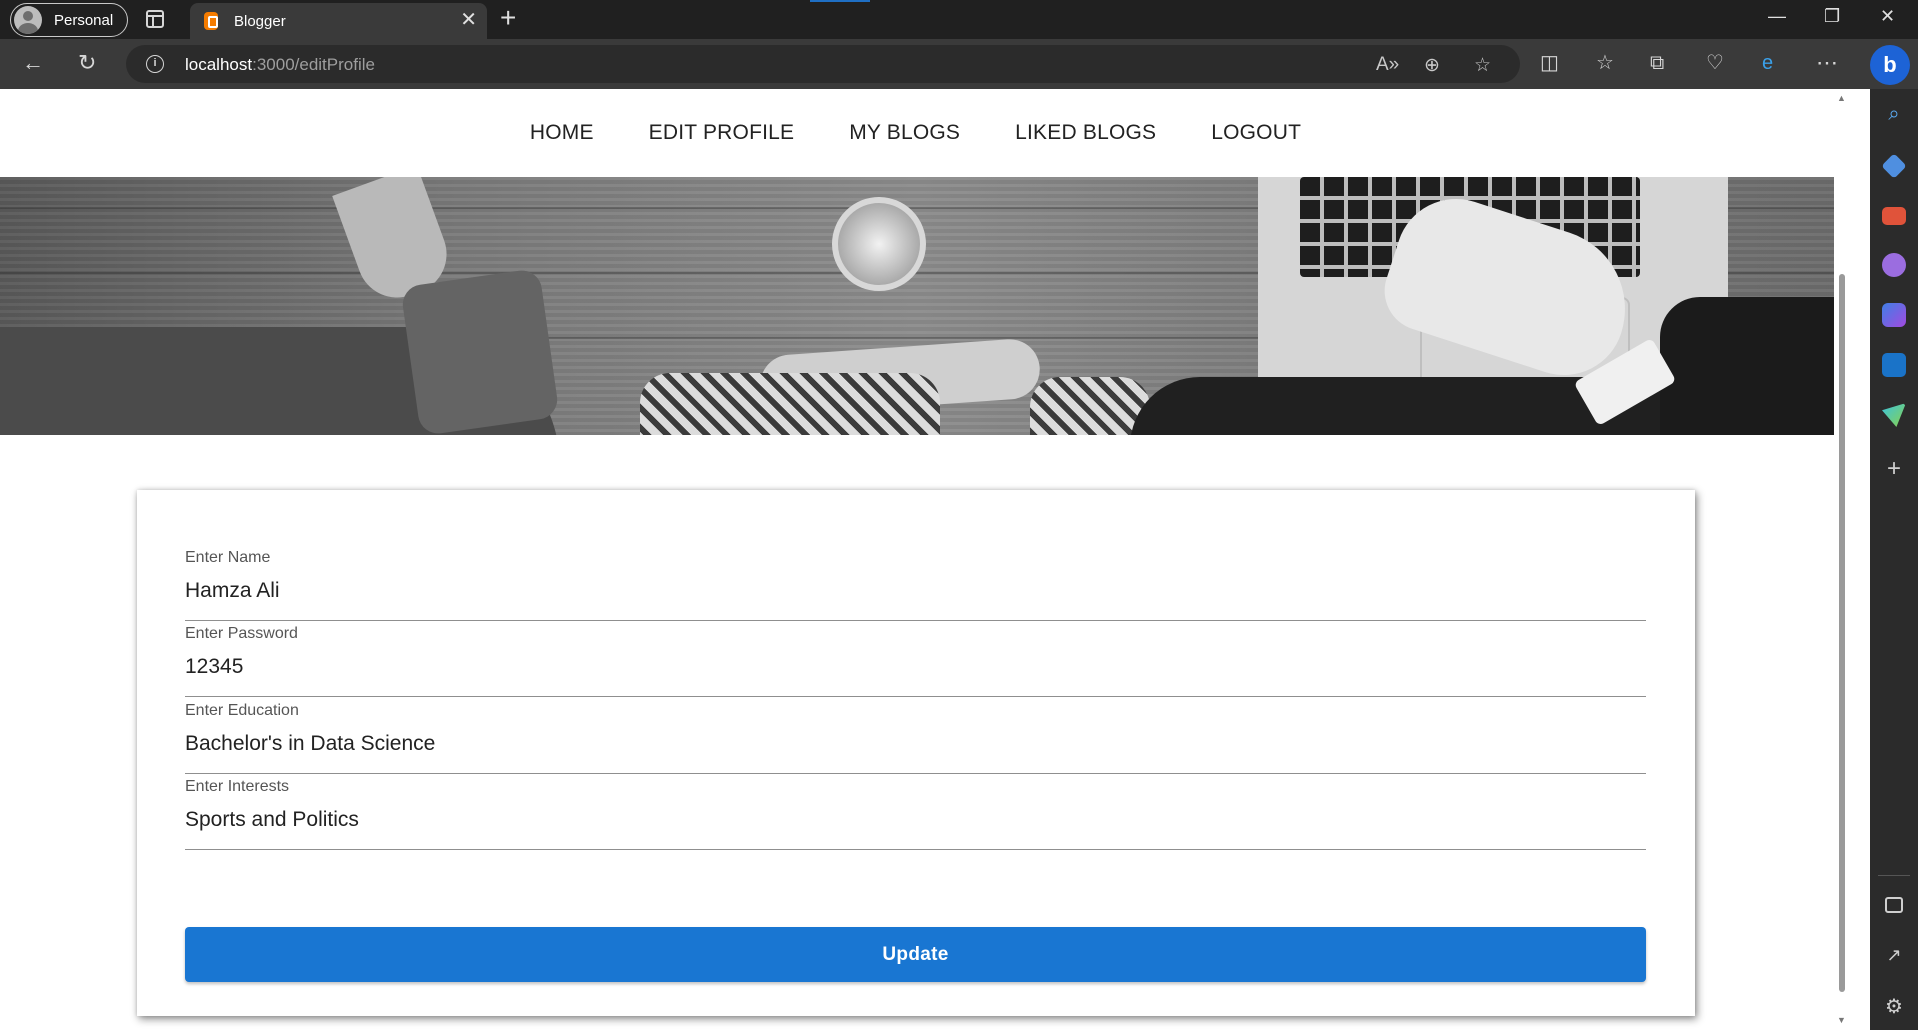 The width and height of the screenshot is (1918, 1030). What do you see at coordinates (1894, 875) in the screenshot?
I see `sidebar-divider` at bounding box center [1894, 875].